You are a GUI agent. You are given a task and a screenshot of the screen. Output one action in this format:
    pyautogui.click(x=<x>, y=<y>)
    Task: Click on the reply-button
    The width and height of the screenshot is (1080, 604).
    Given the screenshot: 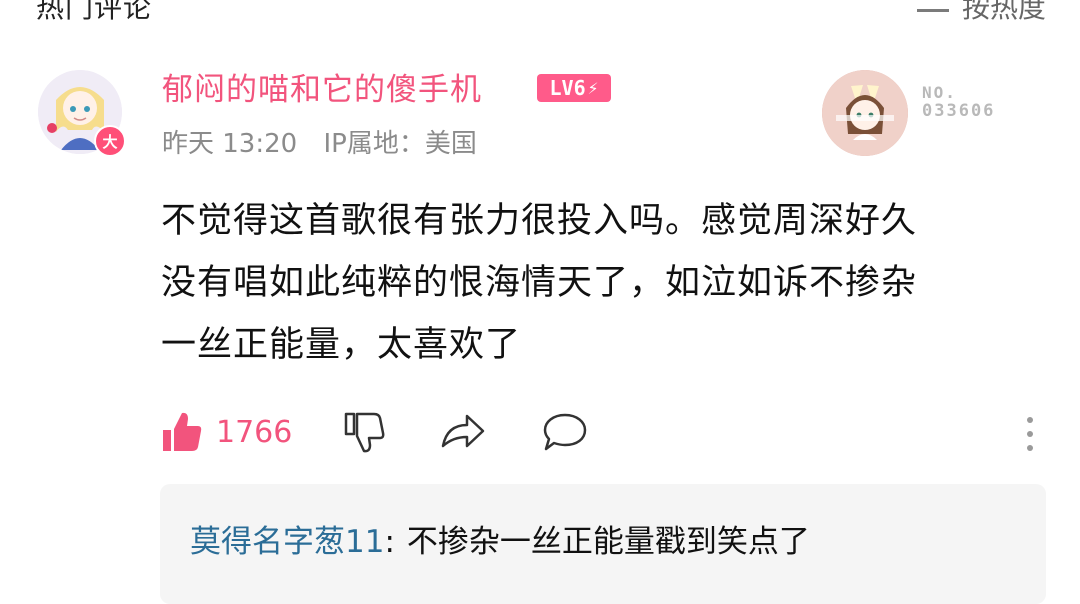 What is the action you would take?
    pyautogui.click(x=565, y=432)
    